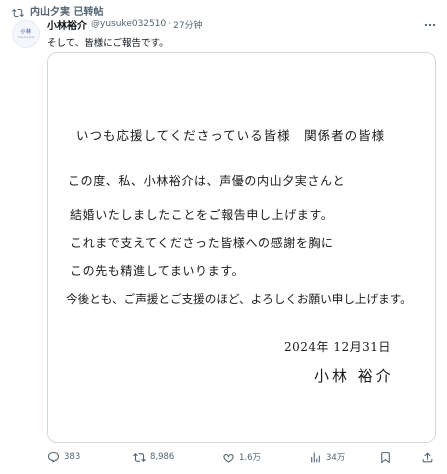 Image resolution: width=447 pixels, height=474 pixels. Describe the element at coordinates (128, 24) in the screenshot. I see `author-handle: @yusuke032510` at that location.